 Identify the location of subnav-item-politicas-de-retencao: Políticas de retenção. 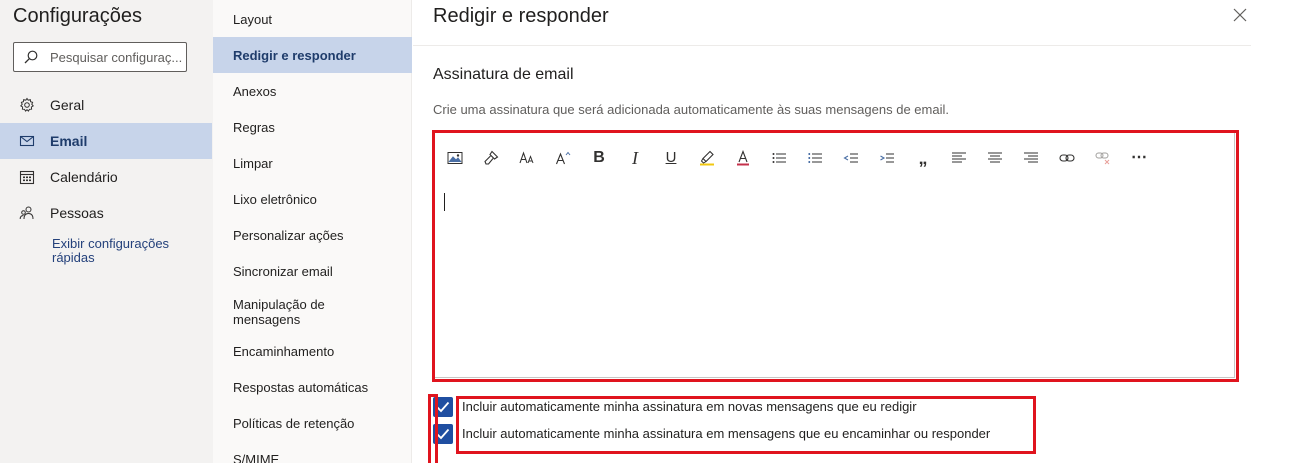
(312, 423).